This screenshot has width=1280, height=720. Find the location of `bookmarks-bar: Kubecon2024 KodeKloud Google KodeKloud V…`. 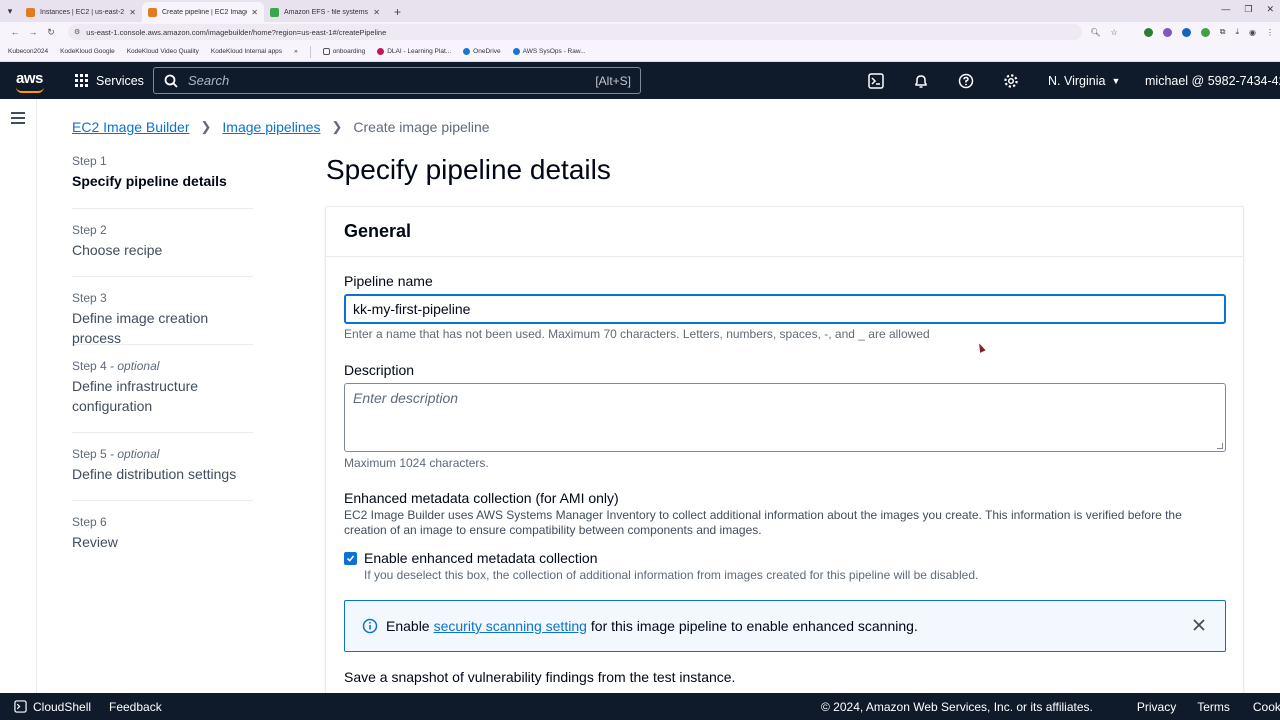

bookmarks-bar: Kubecon2024 KodeKloud Google KodeKloud V… is located at coordinates (640, 52).